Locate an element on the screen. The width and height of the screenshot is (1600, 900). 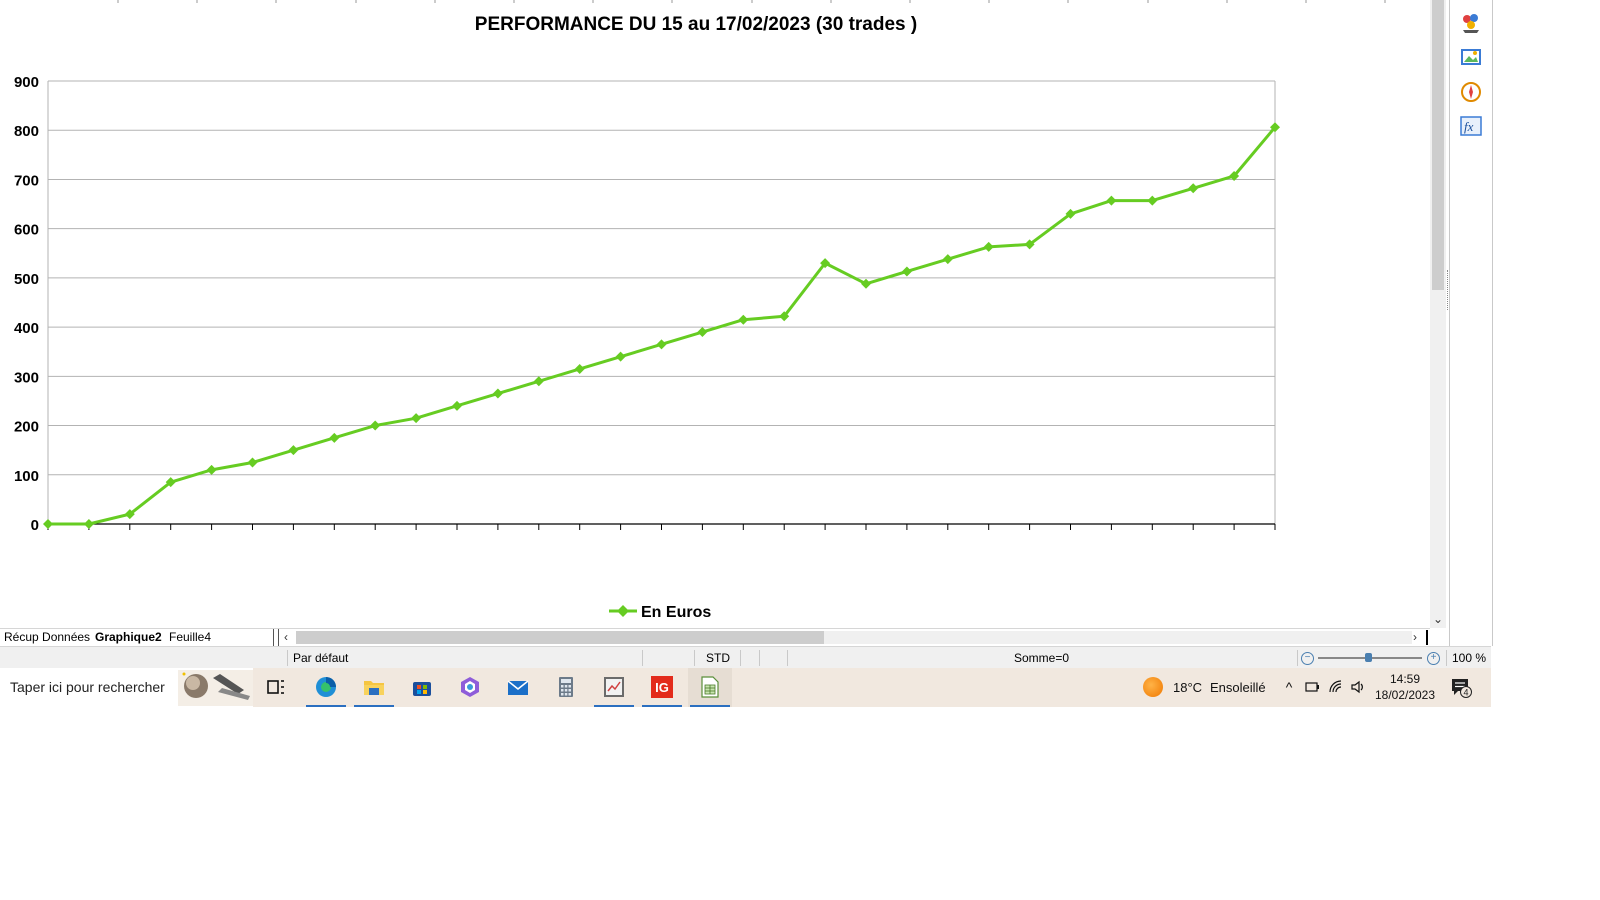
legend: En Euros is located at coordinates (660, 612).